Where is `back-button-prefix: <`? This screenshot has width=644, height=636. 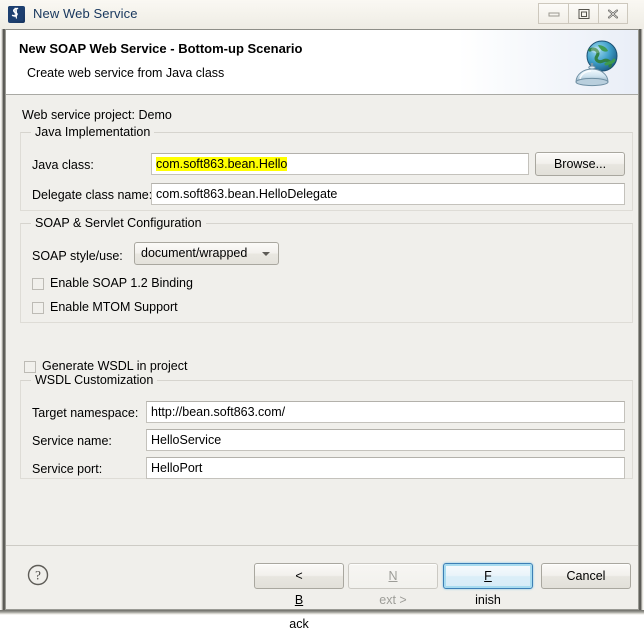
back-button-prefix: < is located at coordinates (299, 576).